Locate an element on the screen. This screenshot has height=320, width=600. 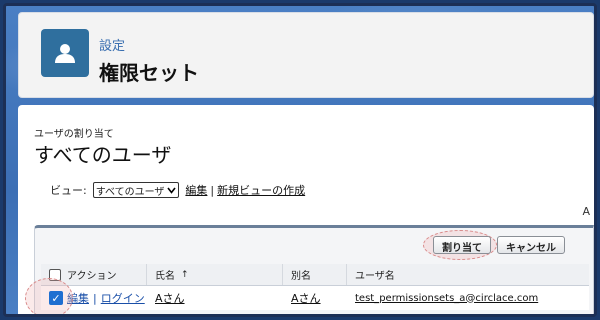
row-username-cell: test_permissionsets_a@circlace.com is located at coordinates (468, 298).